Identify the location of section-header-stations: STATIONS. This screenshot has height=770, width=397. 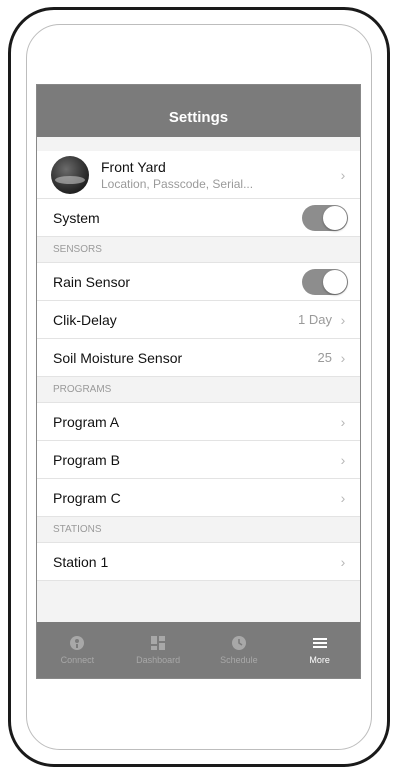
(198, 530).